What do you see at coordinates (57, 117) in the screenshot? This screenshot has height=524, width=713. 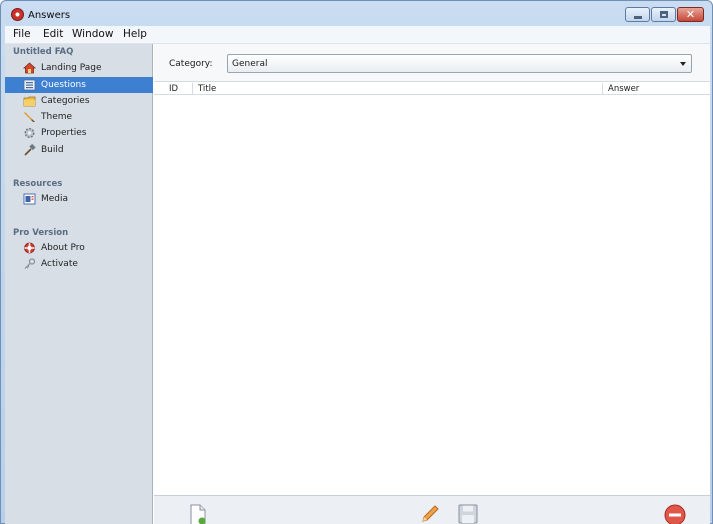 I see `sidebar-item-label: Theme` at bounding box center [57, 117].